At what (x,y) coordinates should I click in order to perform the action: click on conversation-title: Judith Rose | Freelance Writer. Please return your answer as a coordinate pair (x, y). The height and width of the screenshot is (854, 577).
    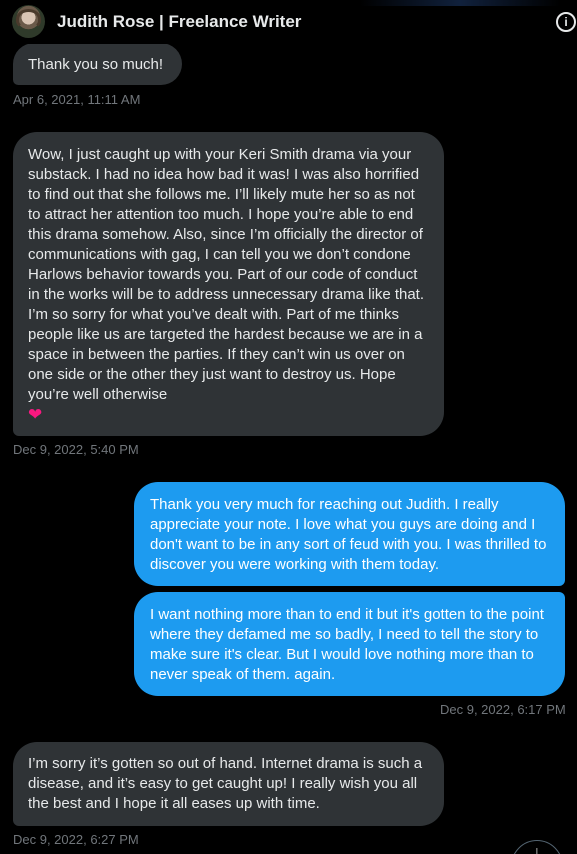
    Looking at the image, I should click on (179, 22).